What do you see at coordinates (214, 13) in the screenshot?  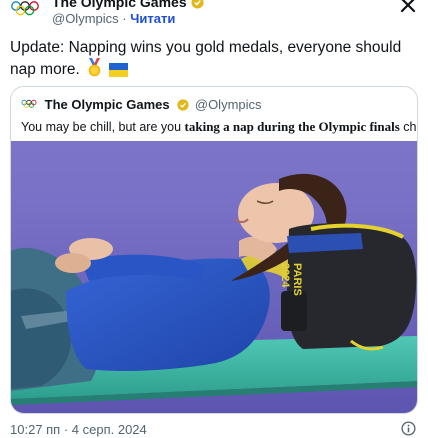 I see `tweet-header: The Olympic Games @Olympics · Читати` at bounding box center [214, 13].